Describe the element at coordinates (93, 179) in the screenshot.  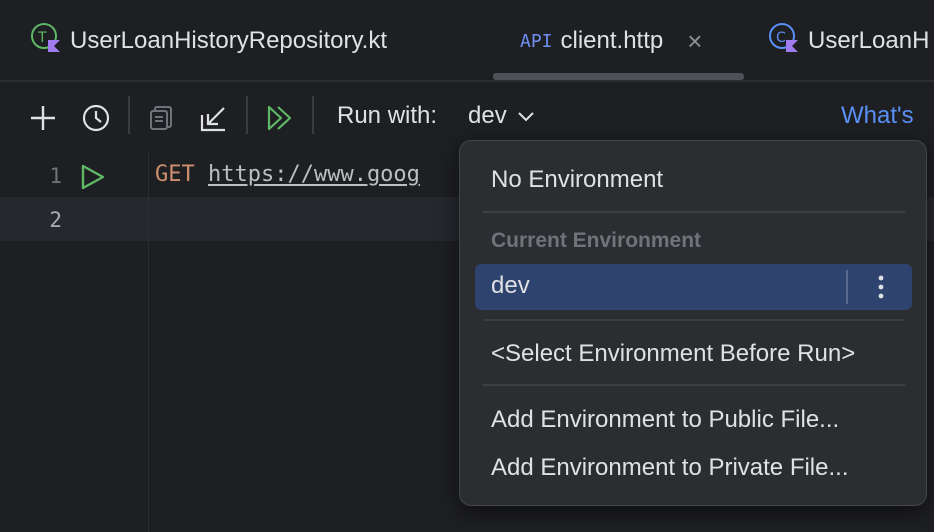
I see `run-request-icon` at that location.